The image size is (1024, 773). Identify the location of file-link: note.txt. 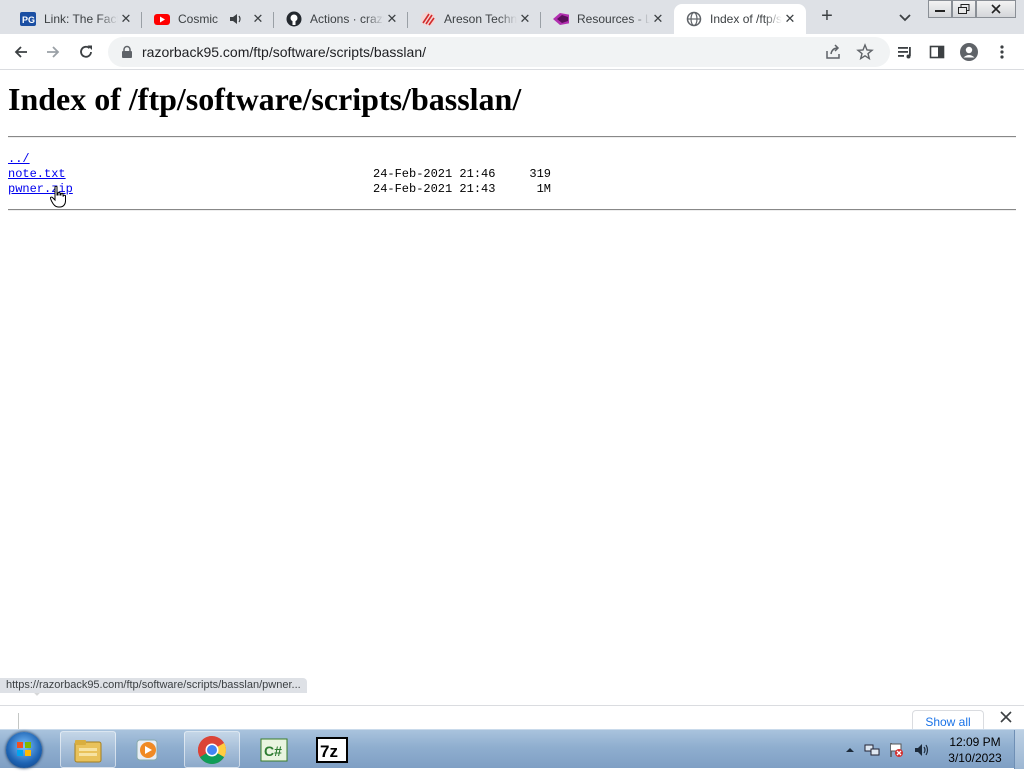
(37, 174).